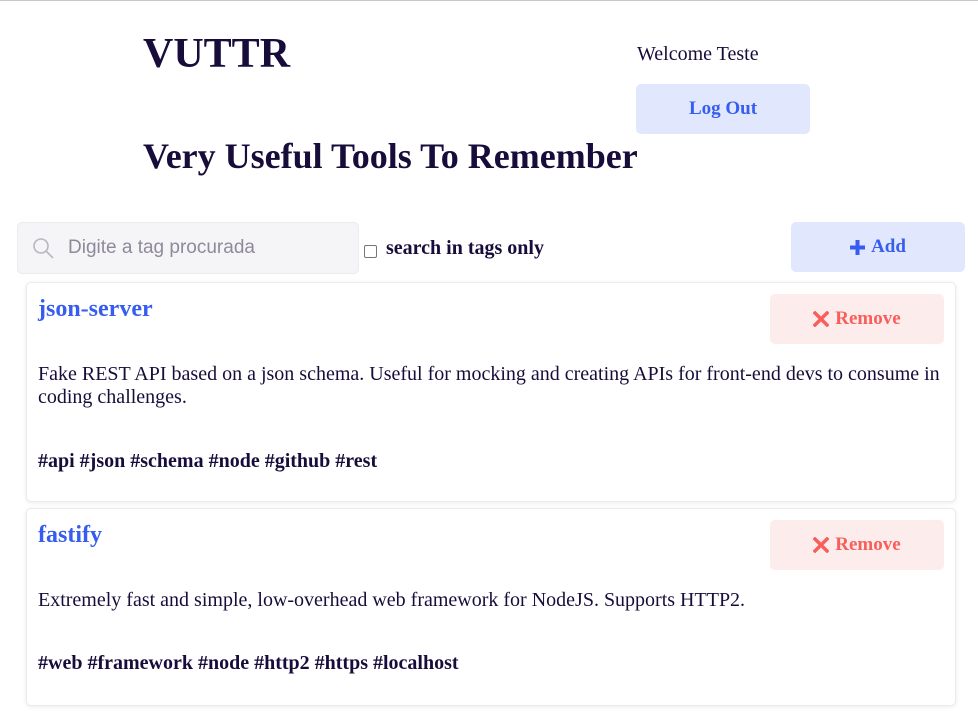 The image size is (978, 711). I want to click on search-input, so click(210, 248).